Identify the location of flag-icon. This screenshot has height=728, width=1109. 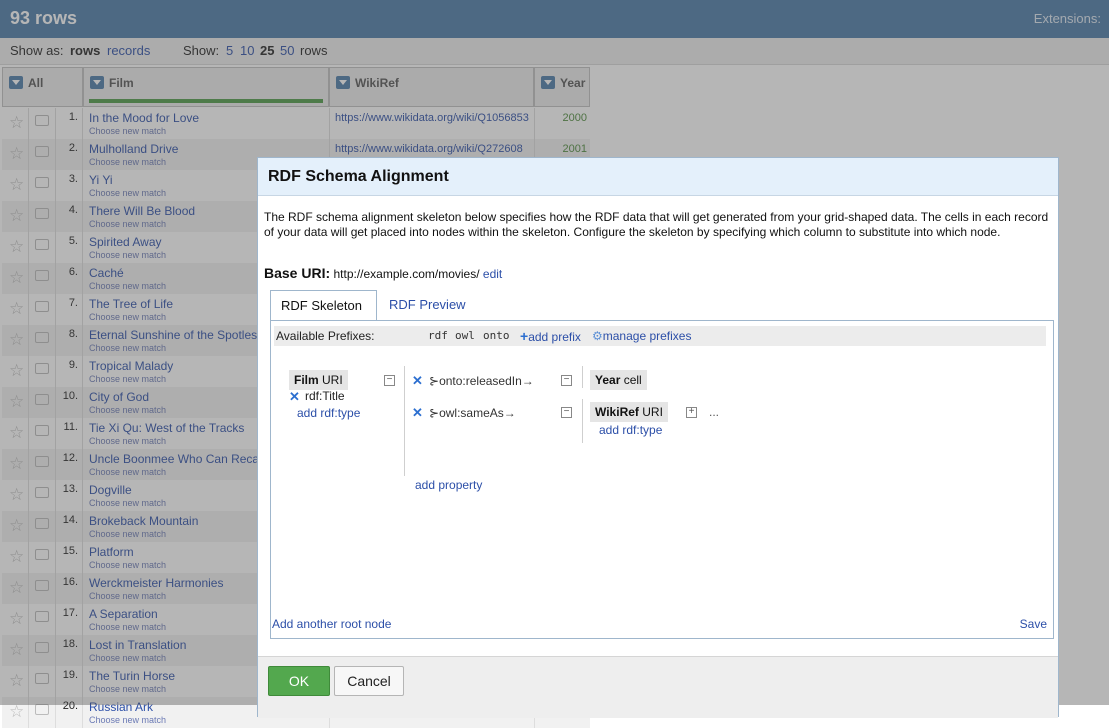
(42, 709).